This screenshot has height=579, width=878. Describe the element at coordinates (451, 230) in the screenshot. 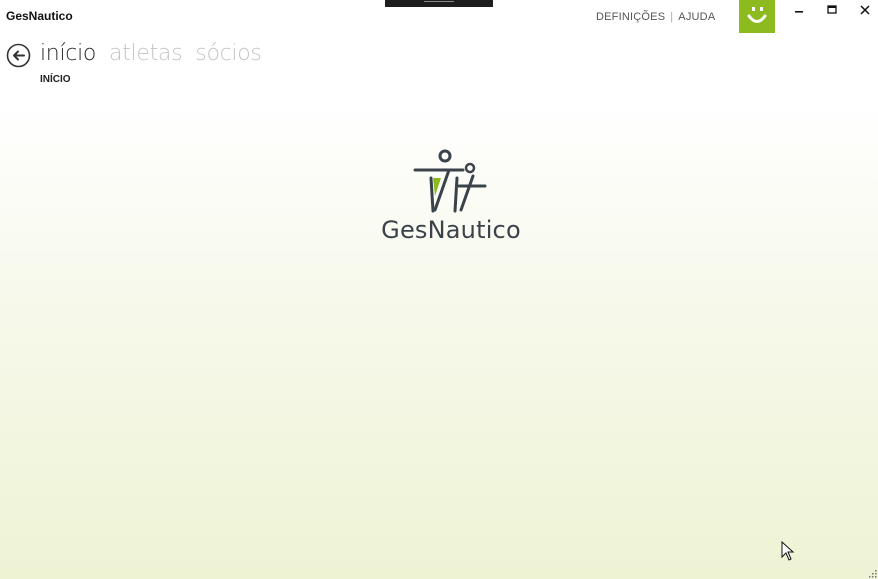

I see `logo-text: GesNautico` at that location.